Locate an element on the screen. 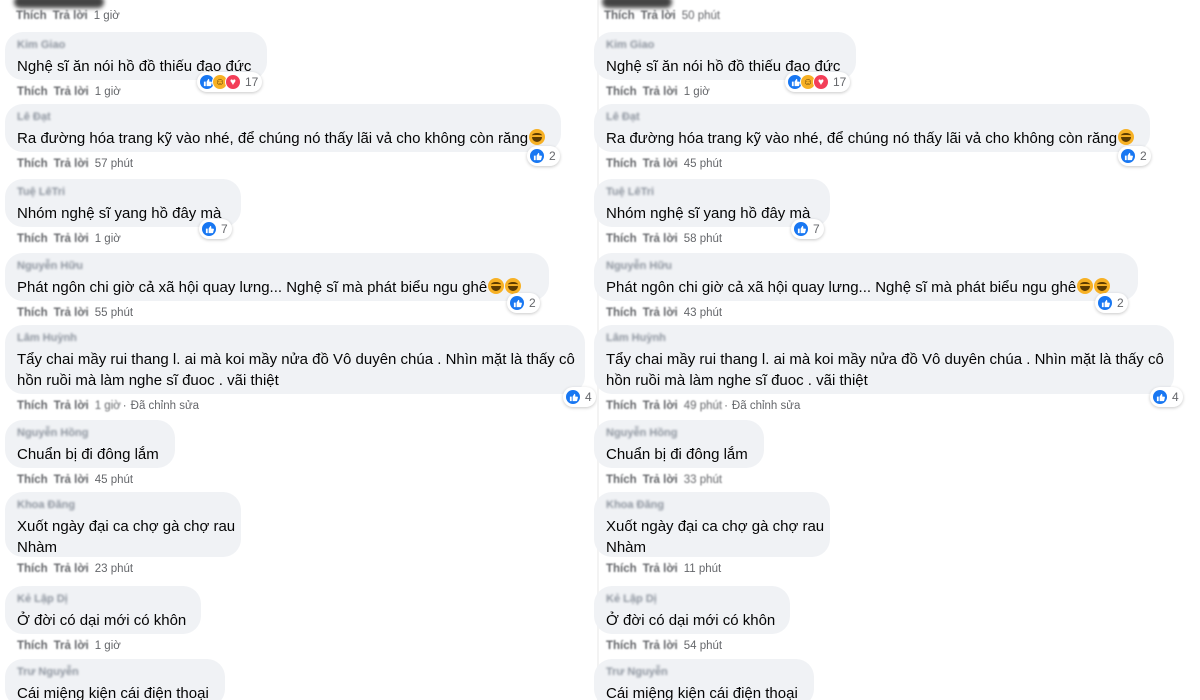 The height and width of the screenshot is (700, 1200). reaction-count: 4 is located at coordinates (1175, 397).